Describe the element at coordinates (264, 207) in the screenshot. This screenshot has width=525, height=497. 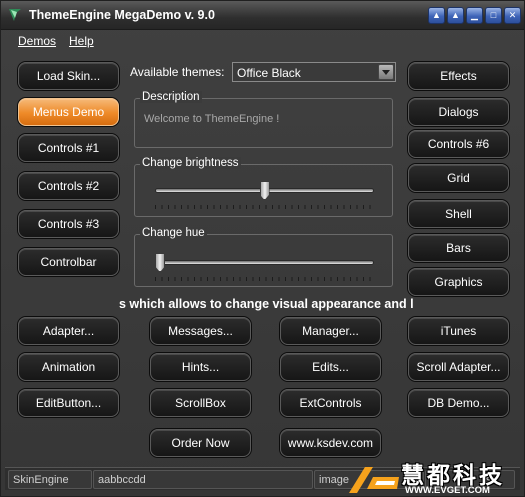
I see `brightness-slider-ticks` at that location.